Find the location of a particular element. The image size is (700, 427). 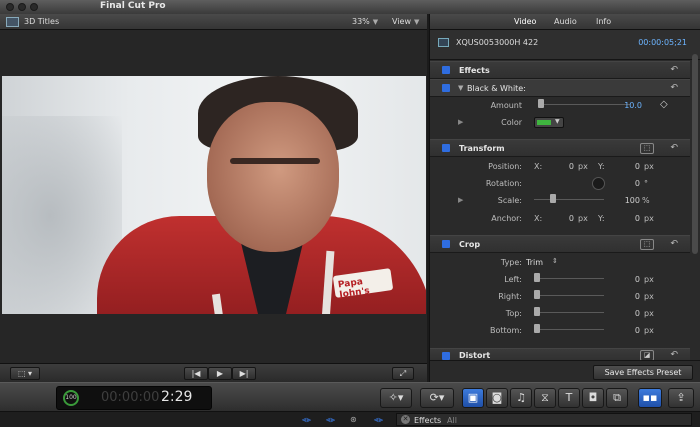

anchor-x-value: 0 is located at coordinates (562, 218).